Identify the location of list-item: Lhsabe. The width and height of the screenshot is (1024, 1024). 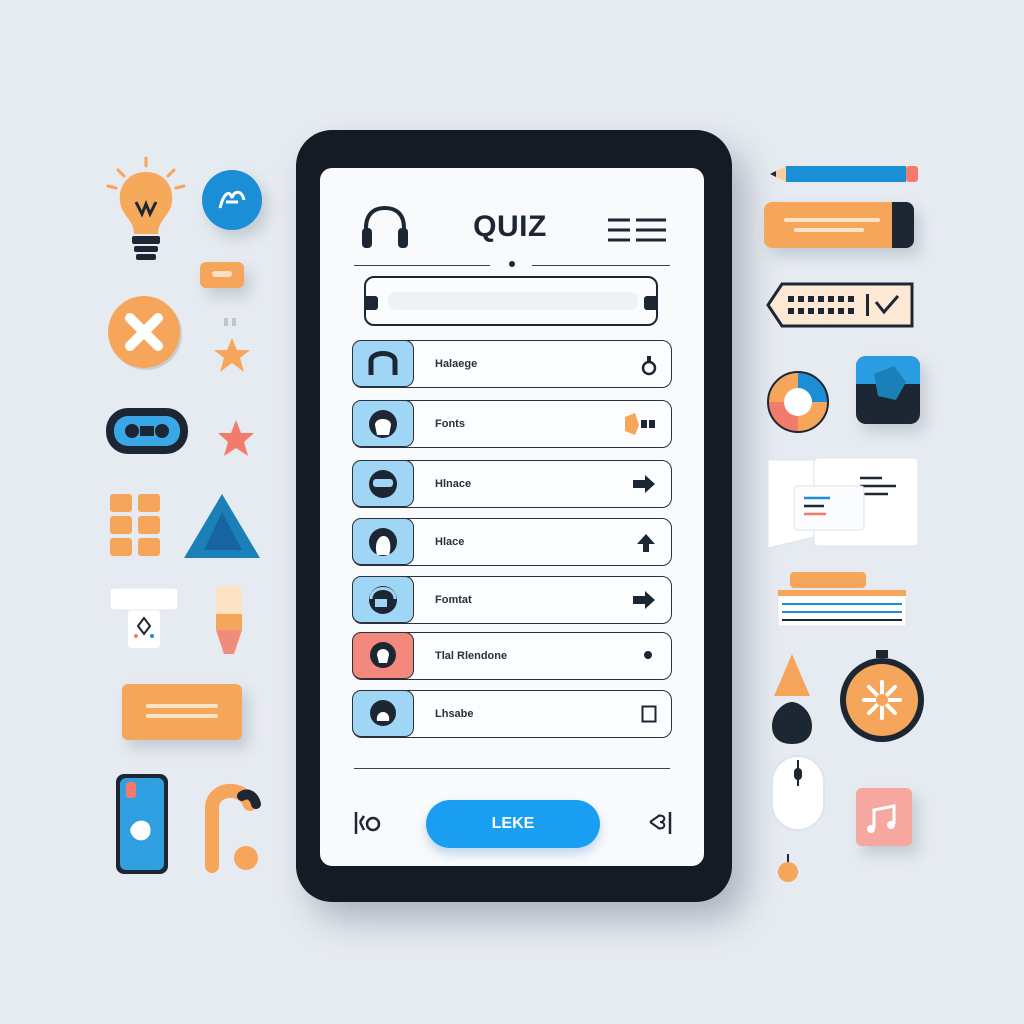
(512, 714).